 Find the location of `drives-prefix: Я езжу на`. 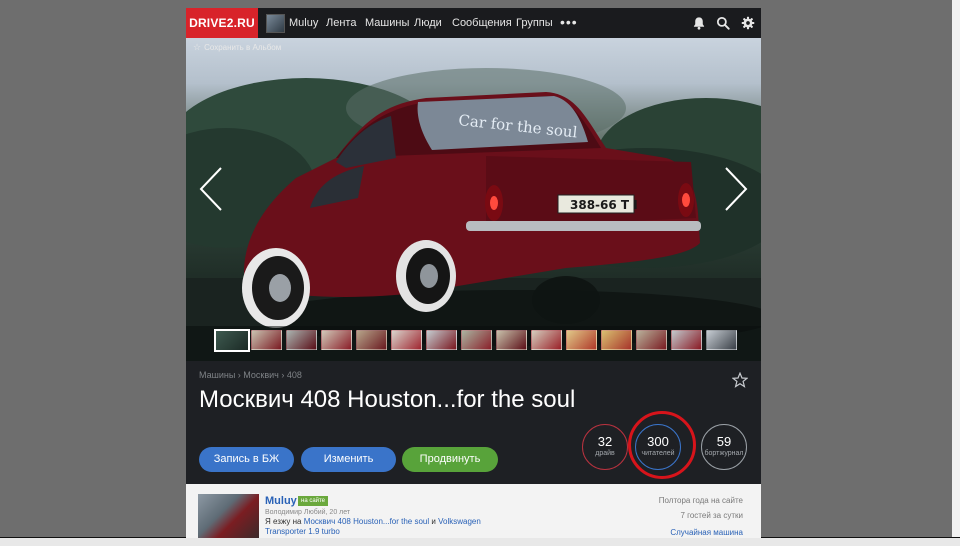

drives-prefix: Я езжу на is located at coordinates (283, 521).